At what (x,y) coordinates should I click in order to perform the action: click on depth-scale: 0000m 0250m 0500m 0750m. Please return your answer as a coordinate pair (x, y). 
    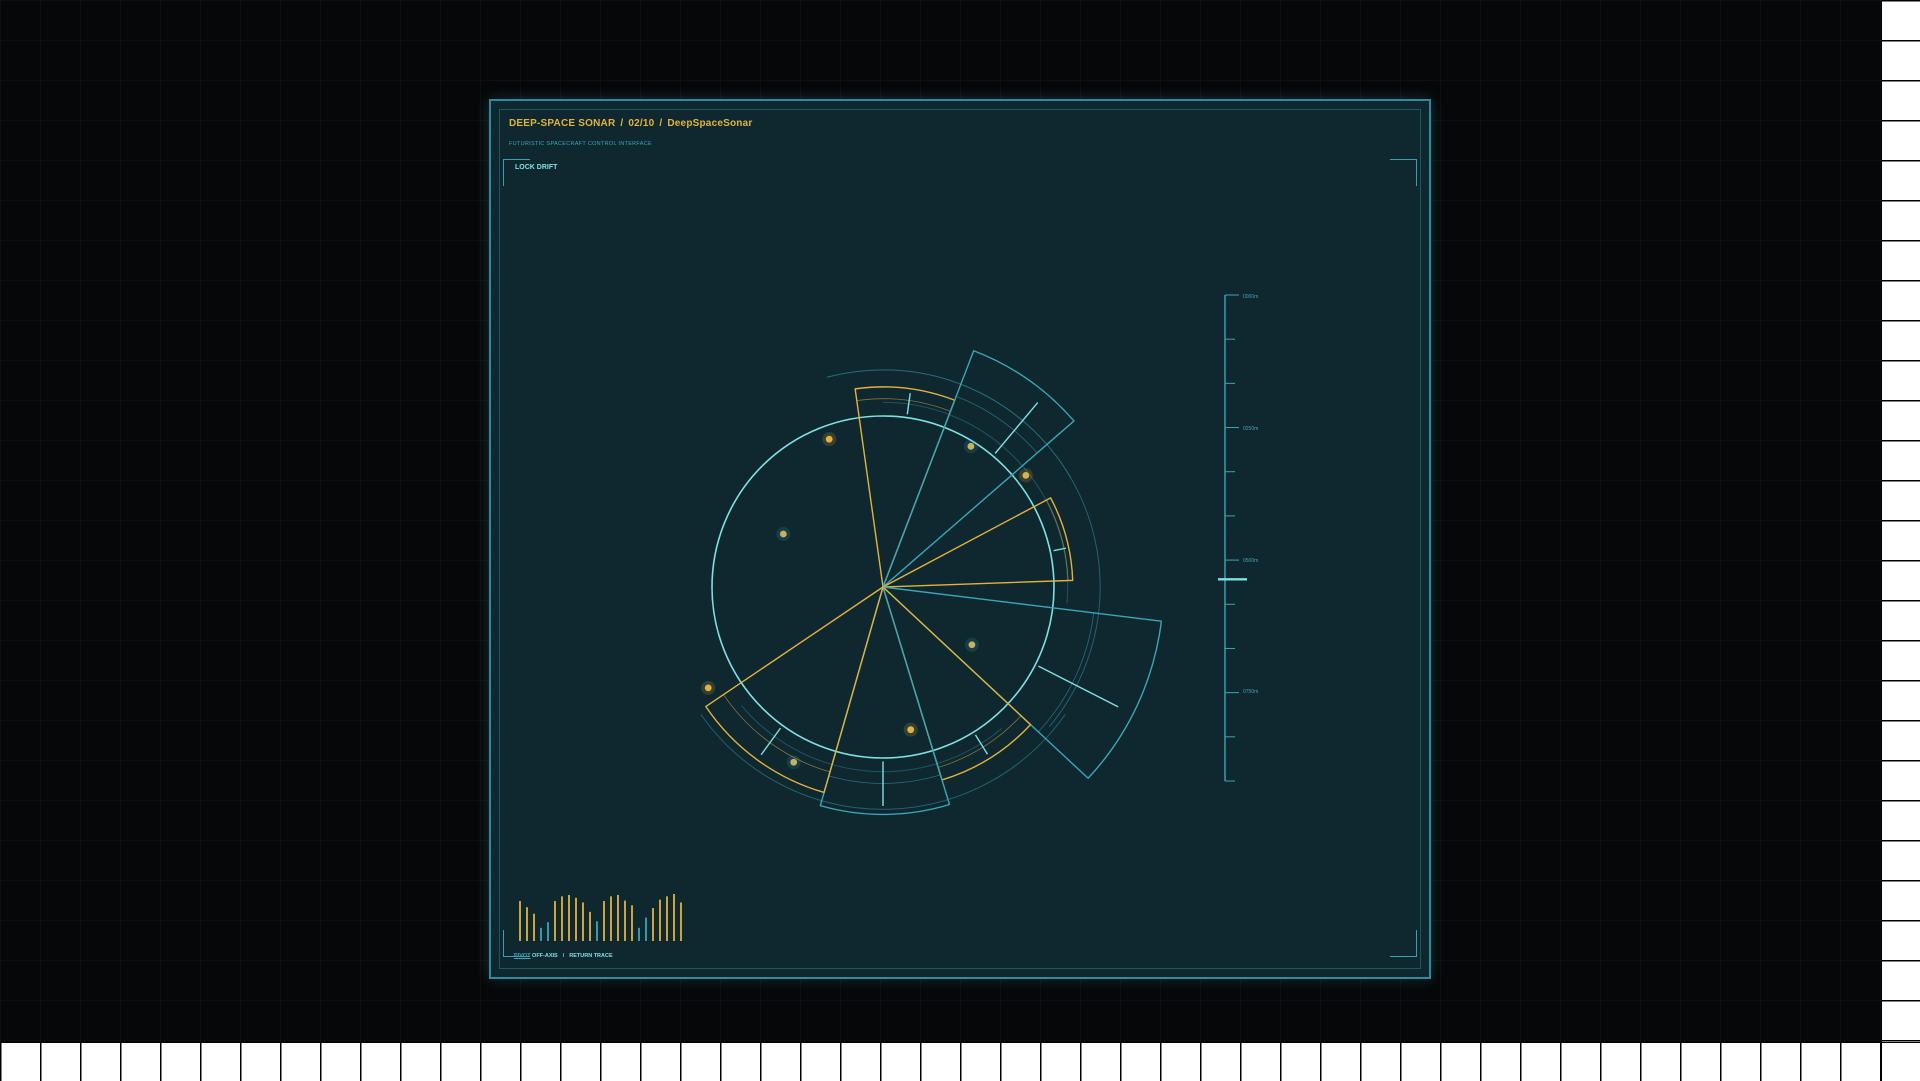
    Looking at the image, I should click on (1238, 538).